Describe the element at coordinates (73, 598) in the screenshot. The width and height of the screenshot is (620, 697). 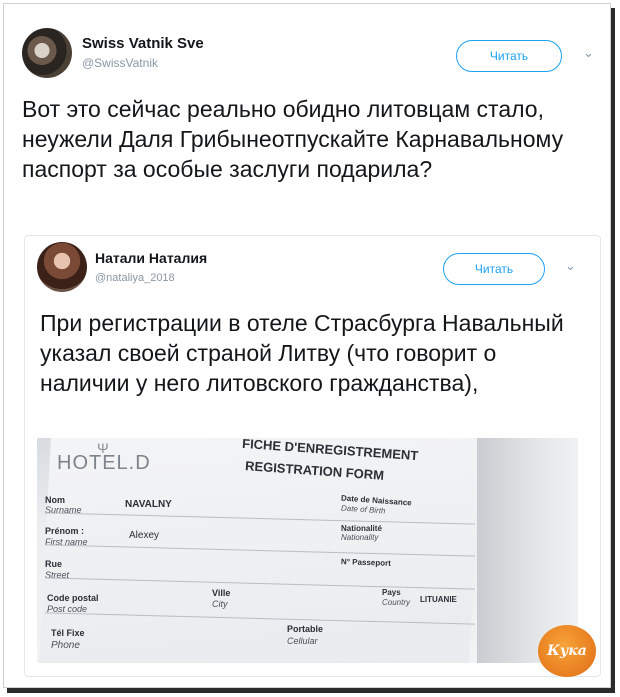
I see `label-code-postal: Code postal` at that location.